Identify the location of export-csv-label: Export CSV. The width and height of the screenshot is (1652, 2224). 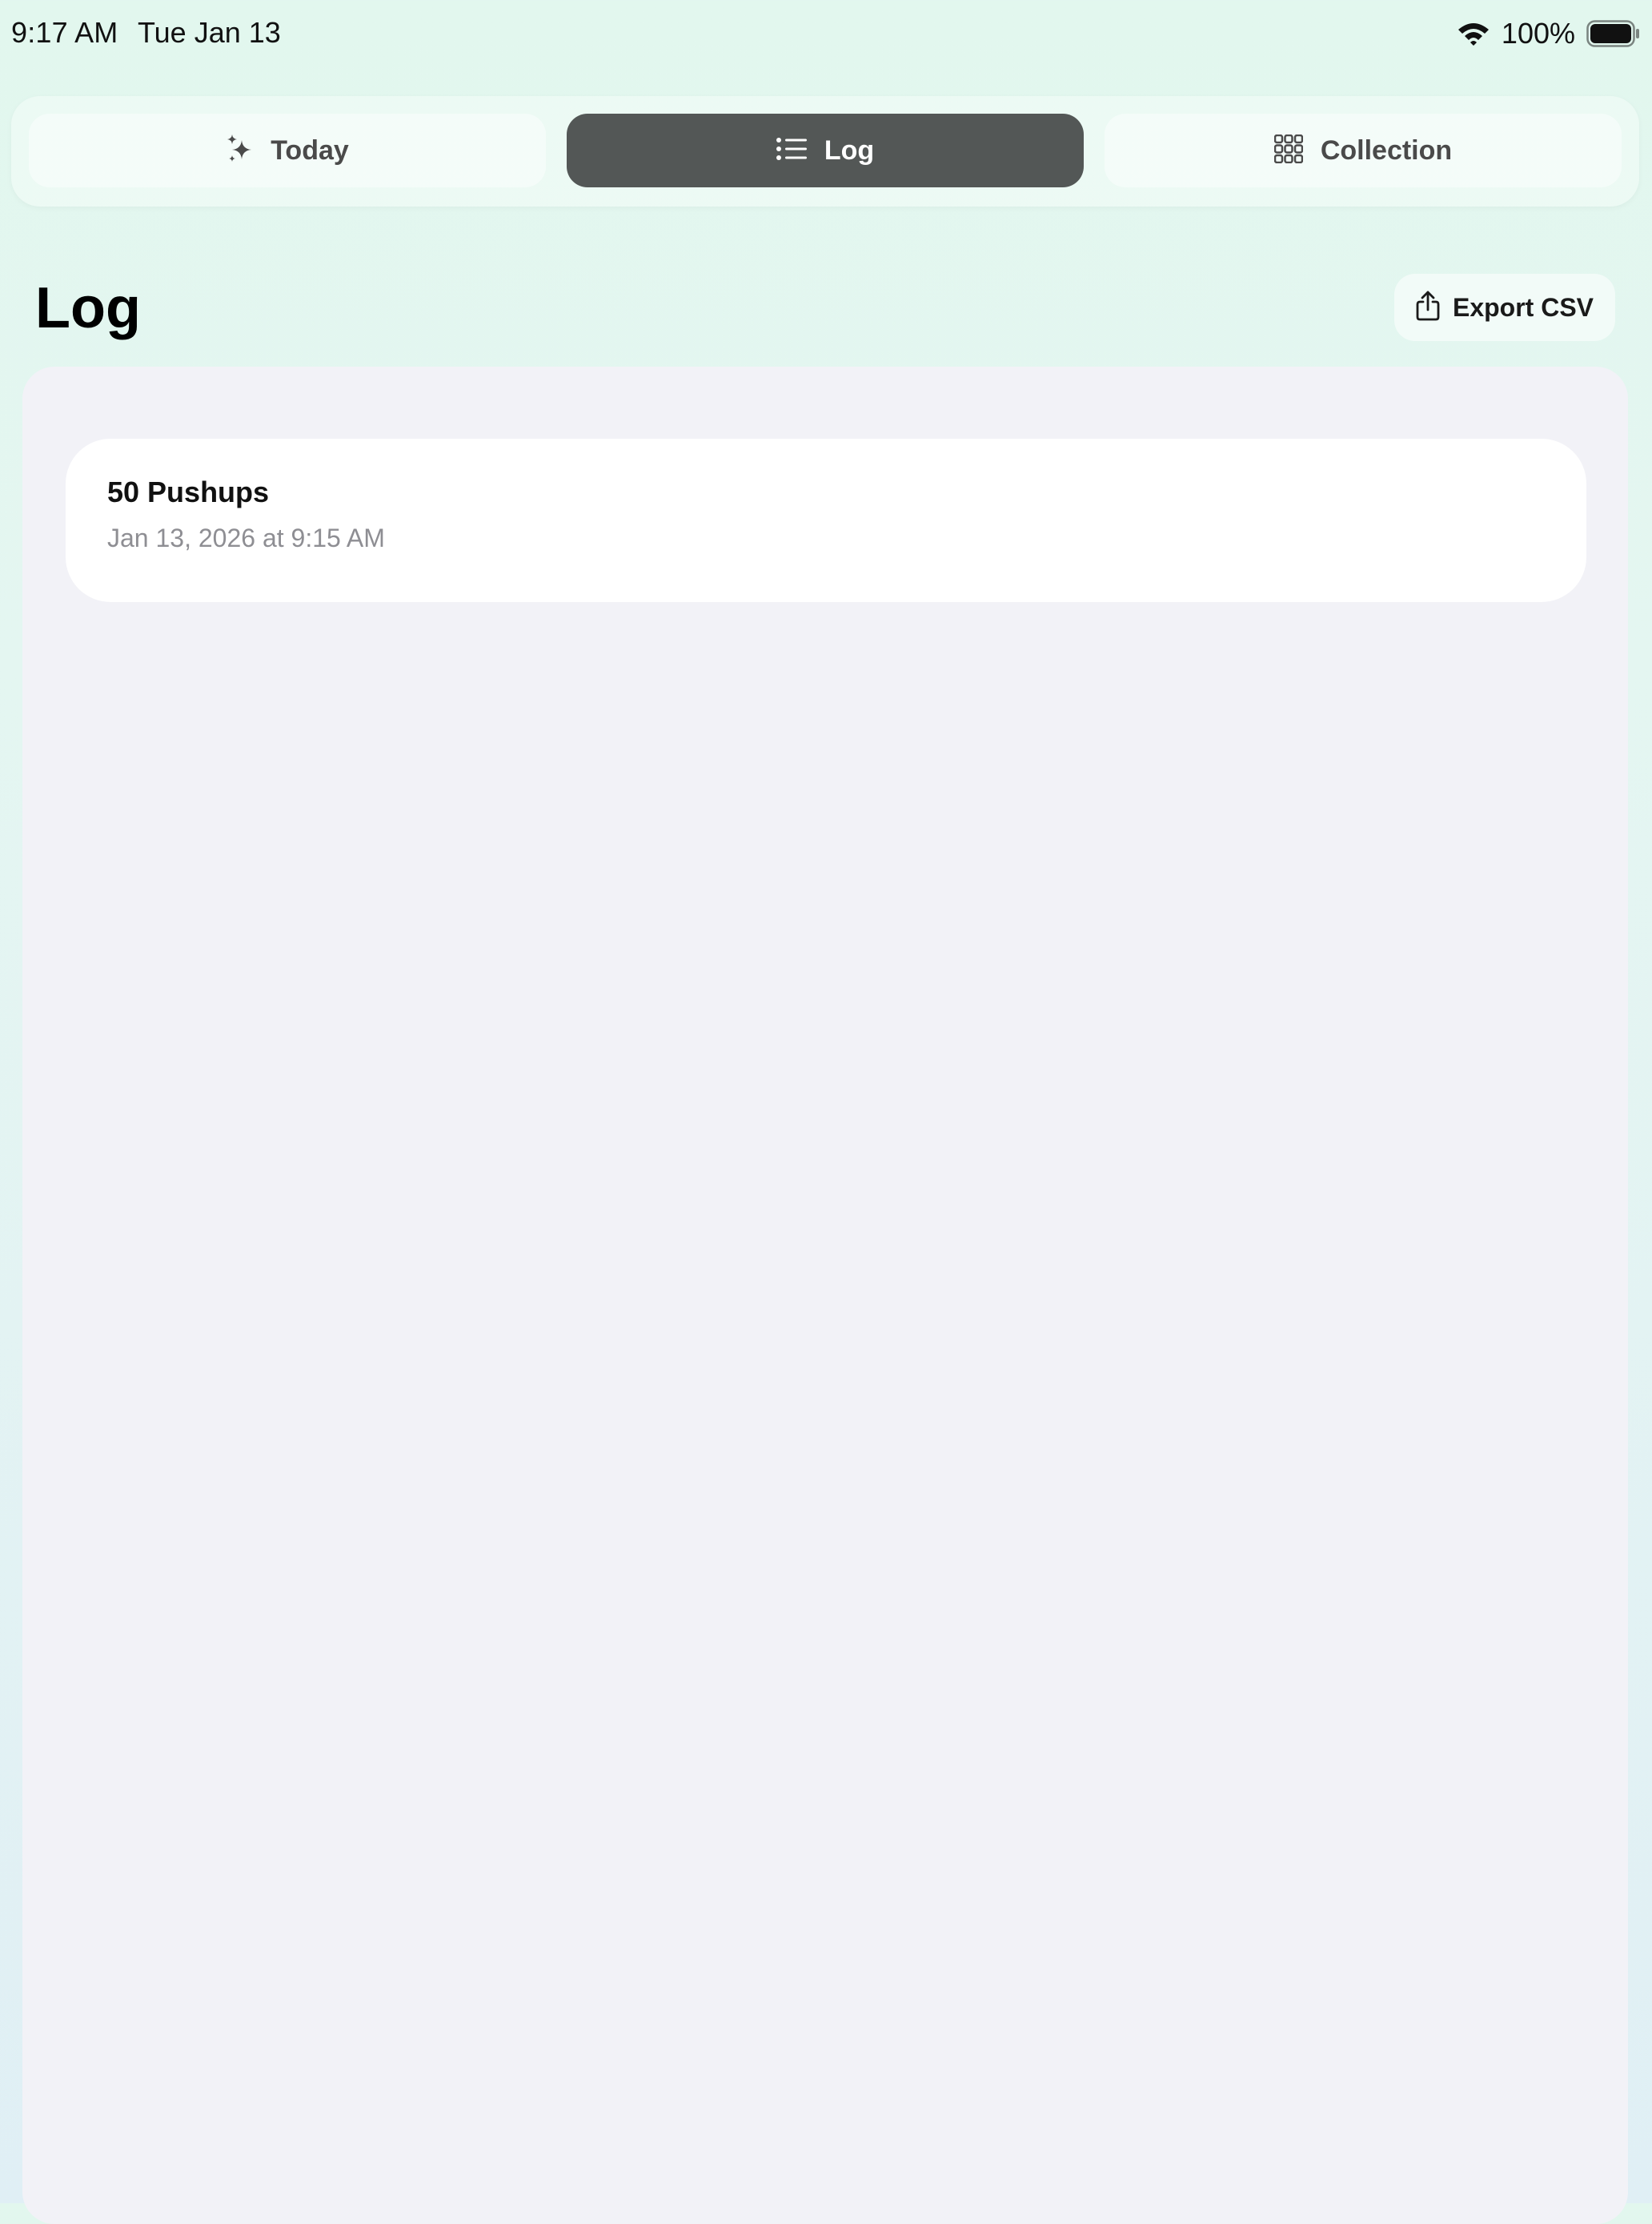
(1523, 307).